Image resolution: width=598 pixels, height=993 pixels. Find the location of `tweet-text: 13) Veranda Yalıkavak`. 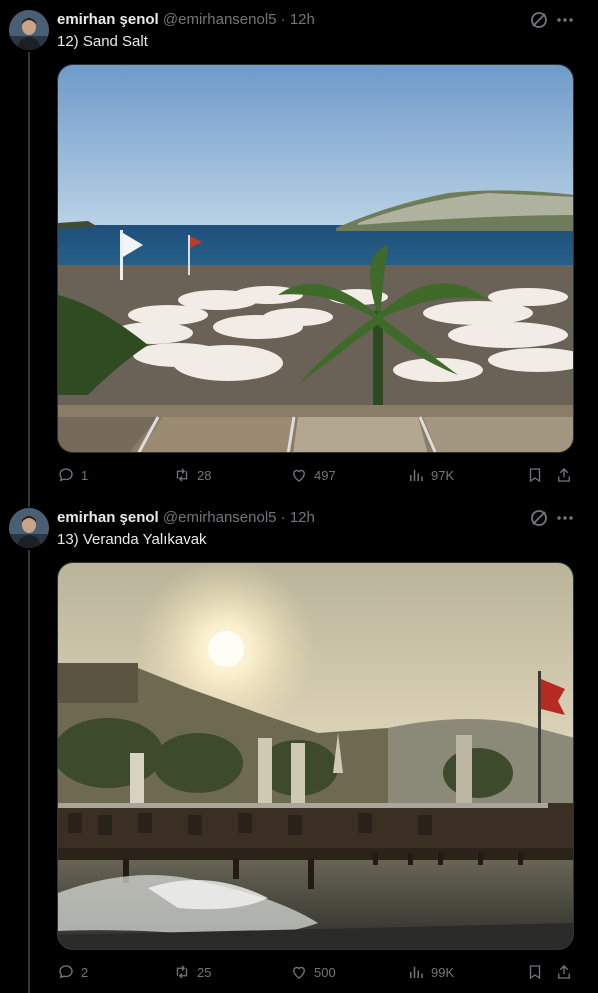

tweet-text: 13) Veranda Yalıkavak is located at coordinates (132, 539).